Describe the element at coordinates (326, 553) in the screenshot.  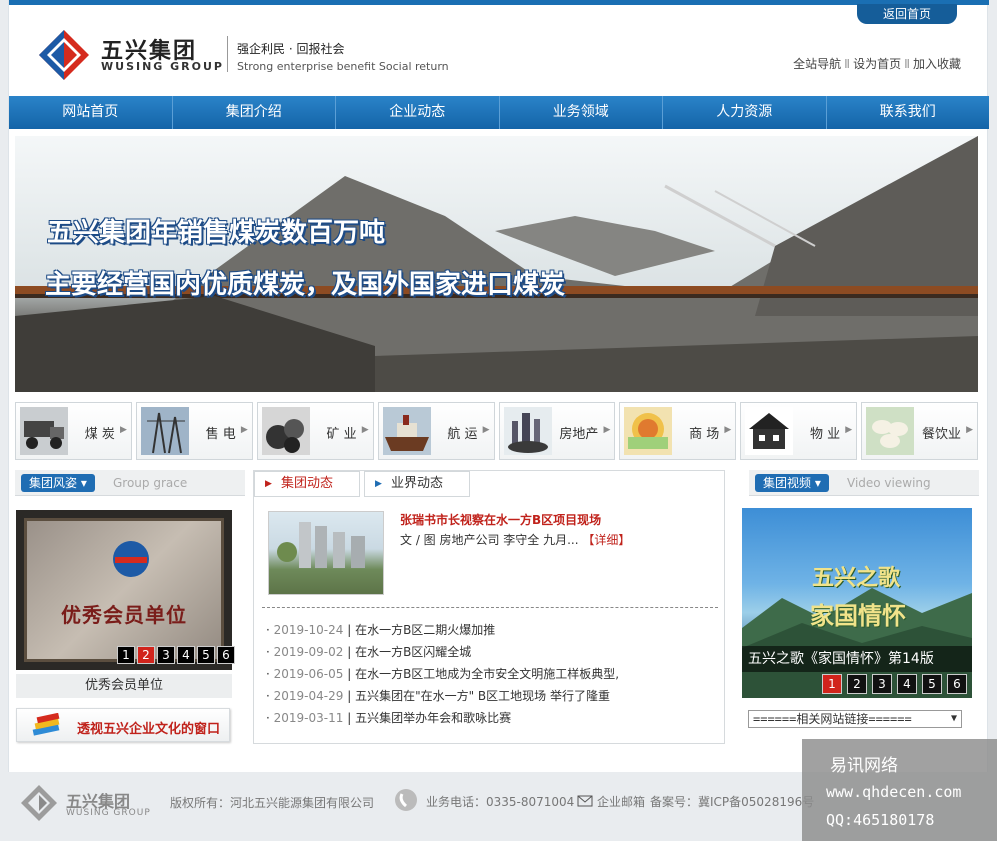
I see `featured-news-image` at that location.